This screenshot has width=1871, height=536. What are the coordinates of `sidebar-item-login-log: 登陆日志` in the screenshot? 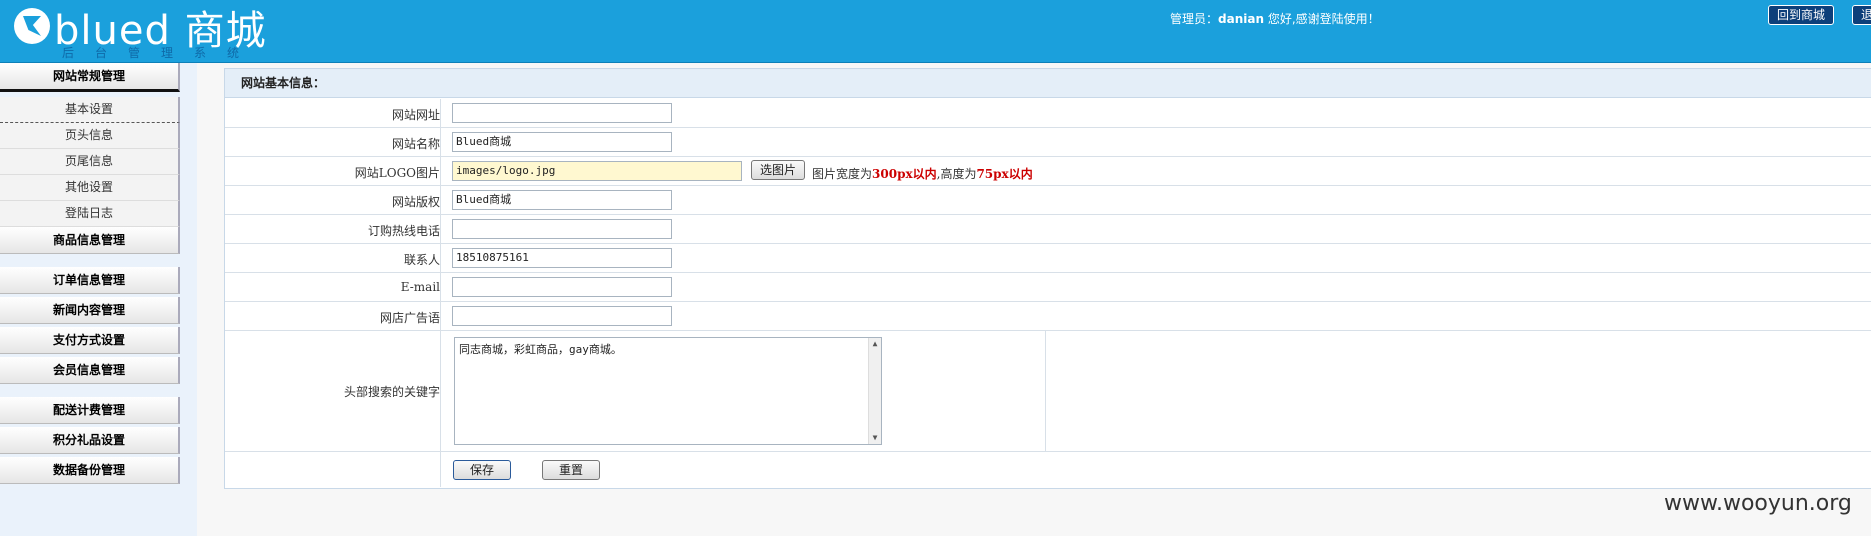 It's located at (90, 214).